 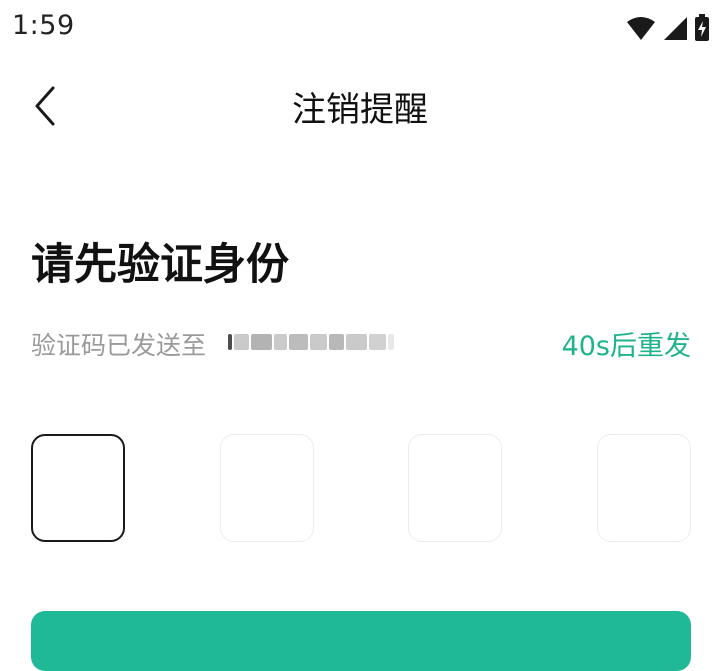 I want to click on status-icons, so click(x=668, y=28).